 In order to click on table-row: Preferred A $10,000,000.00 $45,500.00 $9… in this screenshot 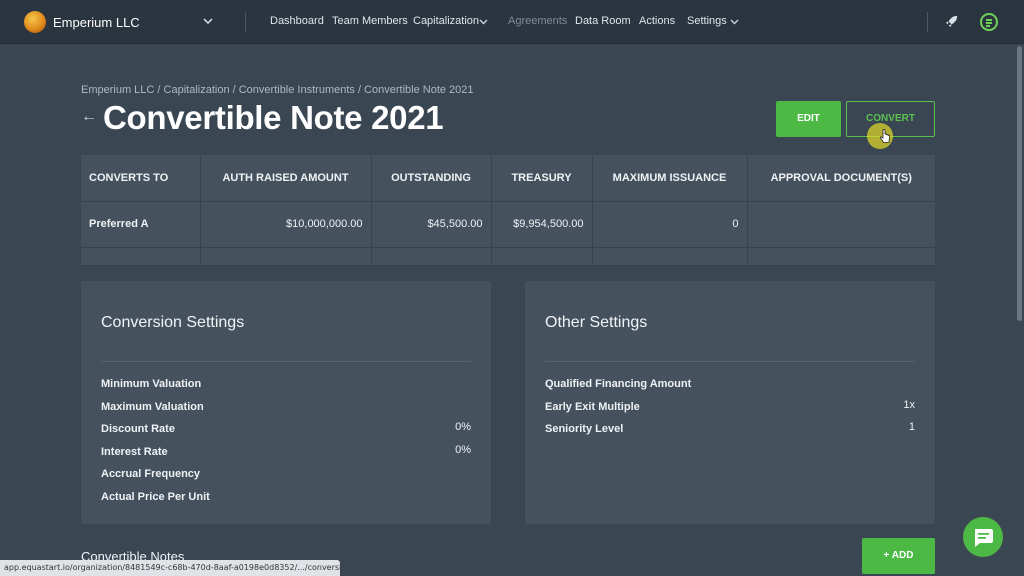, I will do `click(508, 224)`.